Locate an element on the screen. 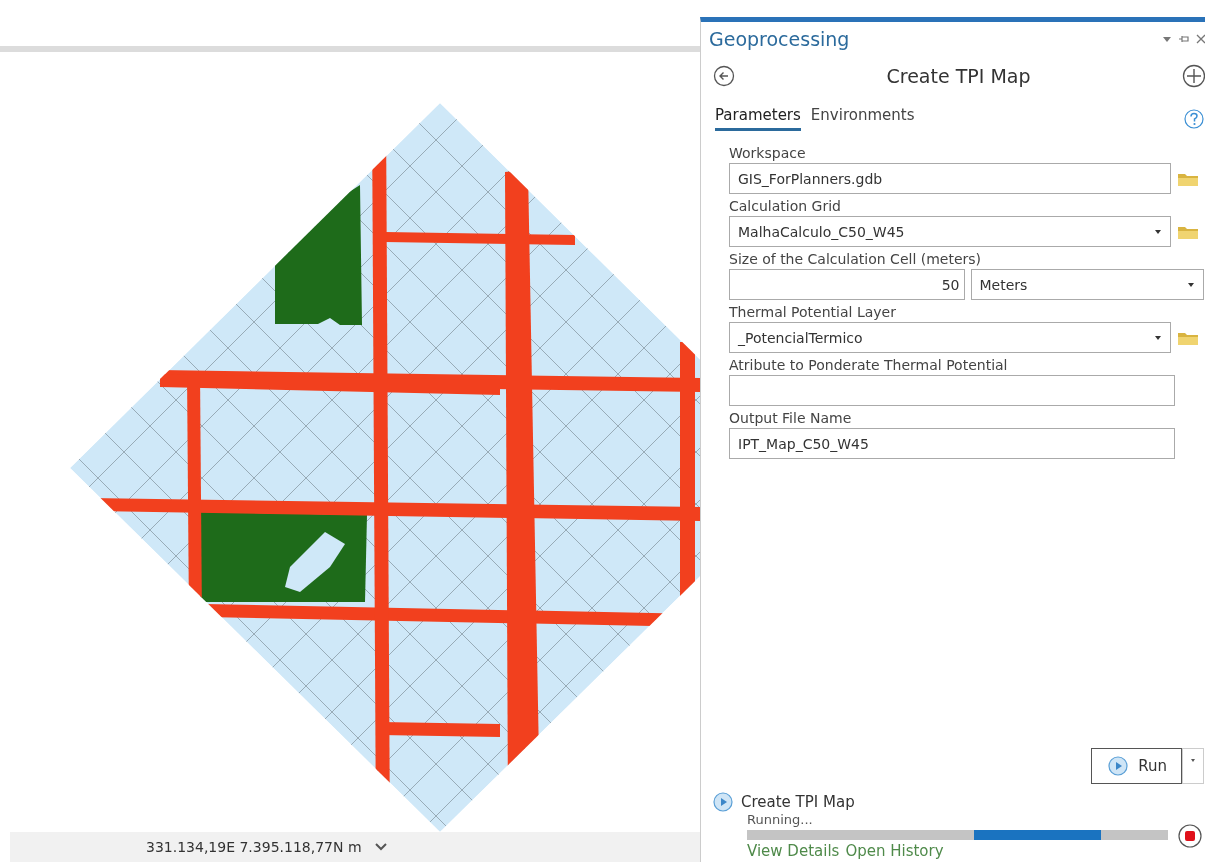 The height and width of the screenshot is (862, 1205). field-label: Output File Name is located at coordinates (791, 418).